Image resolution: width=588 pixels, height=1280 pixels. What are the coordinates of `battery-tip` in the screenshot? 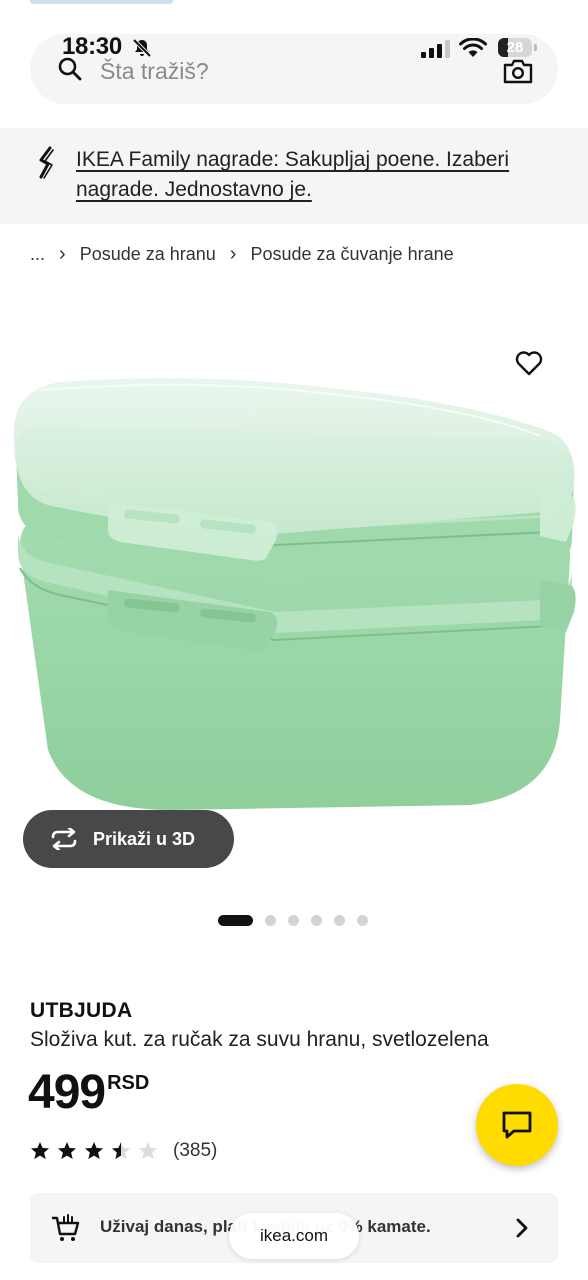 It's located at (535, 47).